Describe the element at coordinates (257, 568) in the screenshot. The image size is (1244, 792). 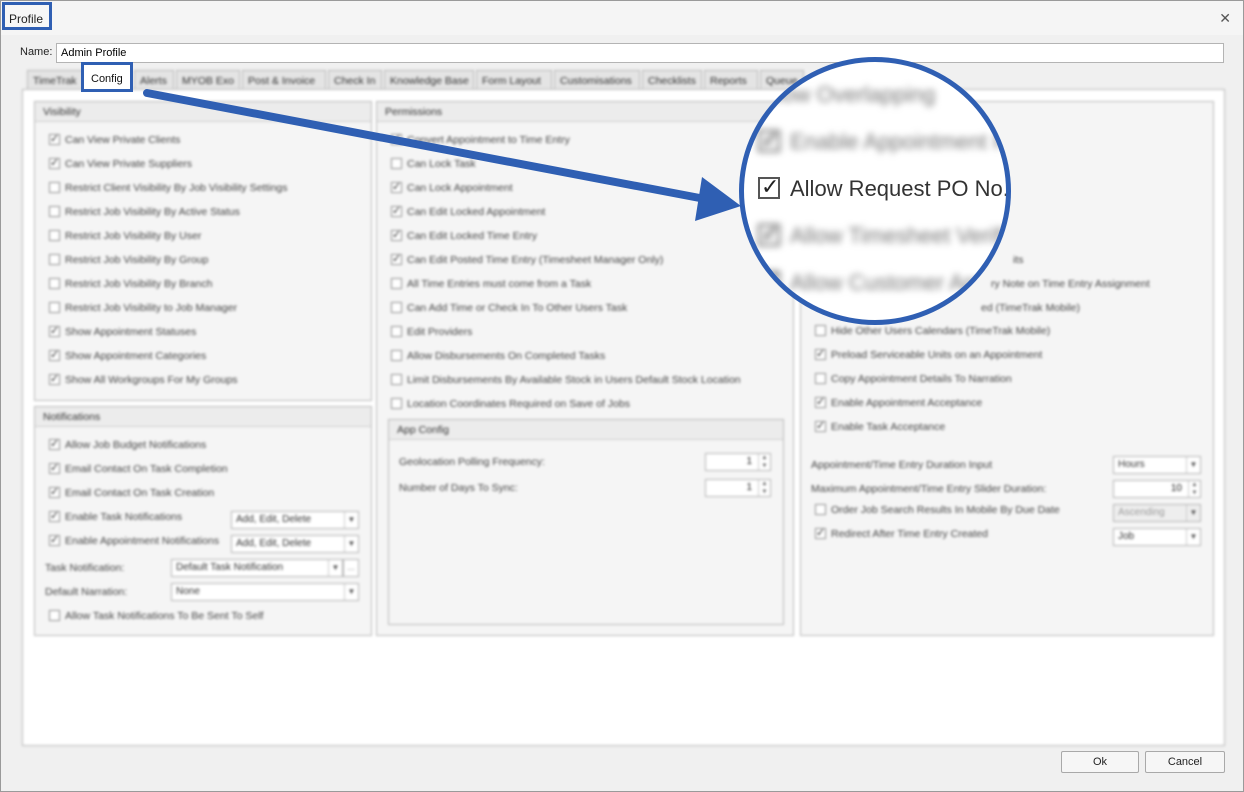
I see `task-notification-select: Default Task Notification ▼` at that location.